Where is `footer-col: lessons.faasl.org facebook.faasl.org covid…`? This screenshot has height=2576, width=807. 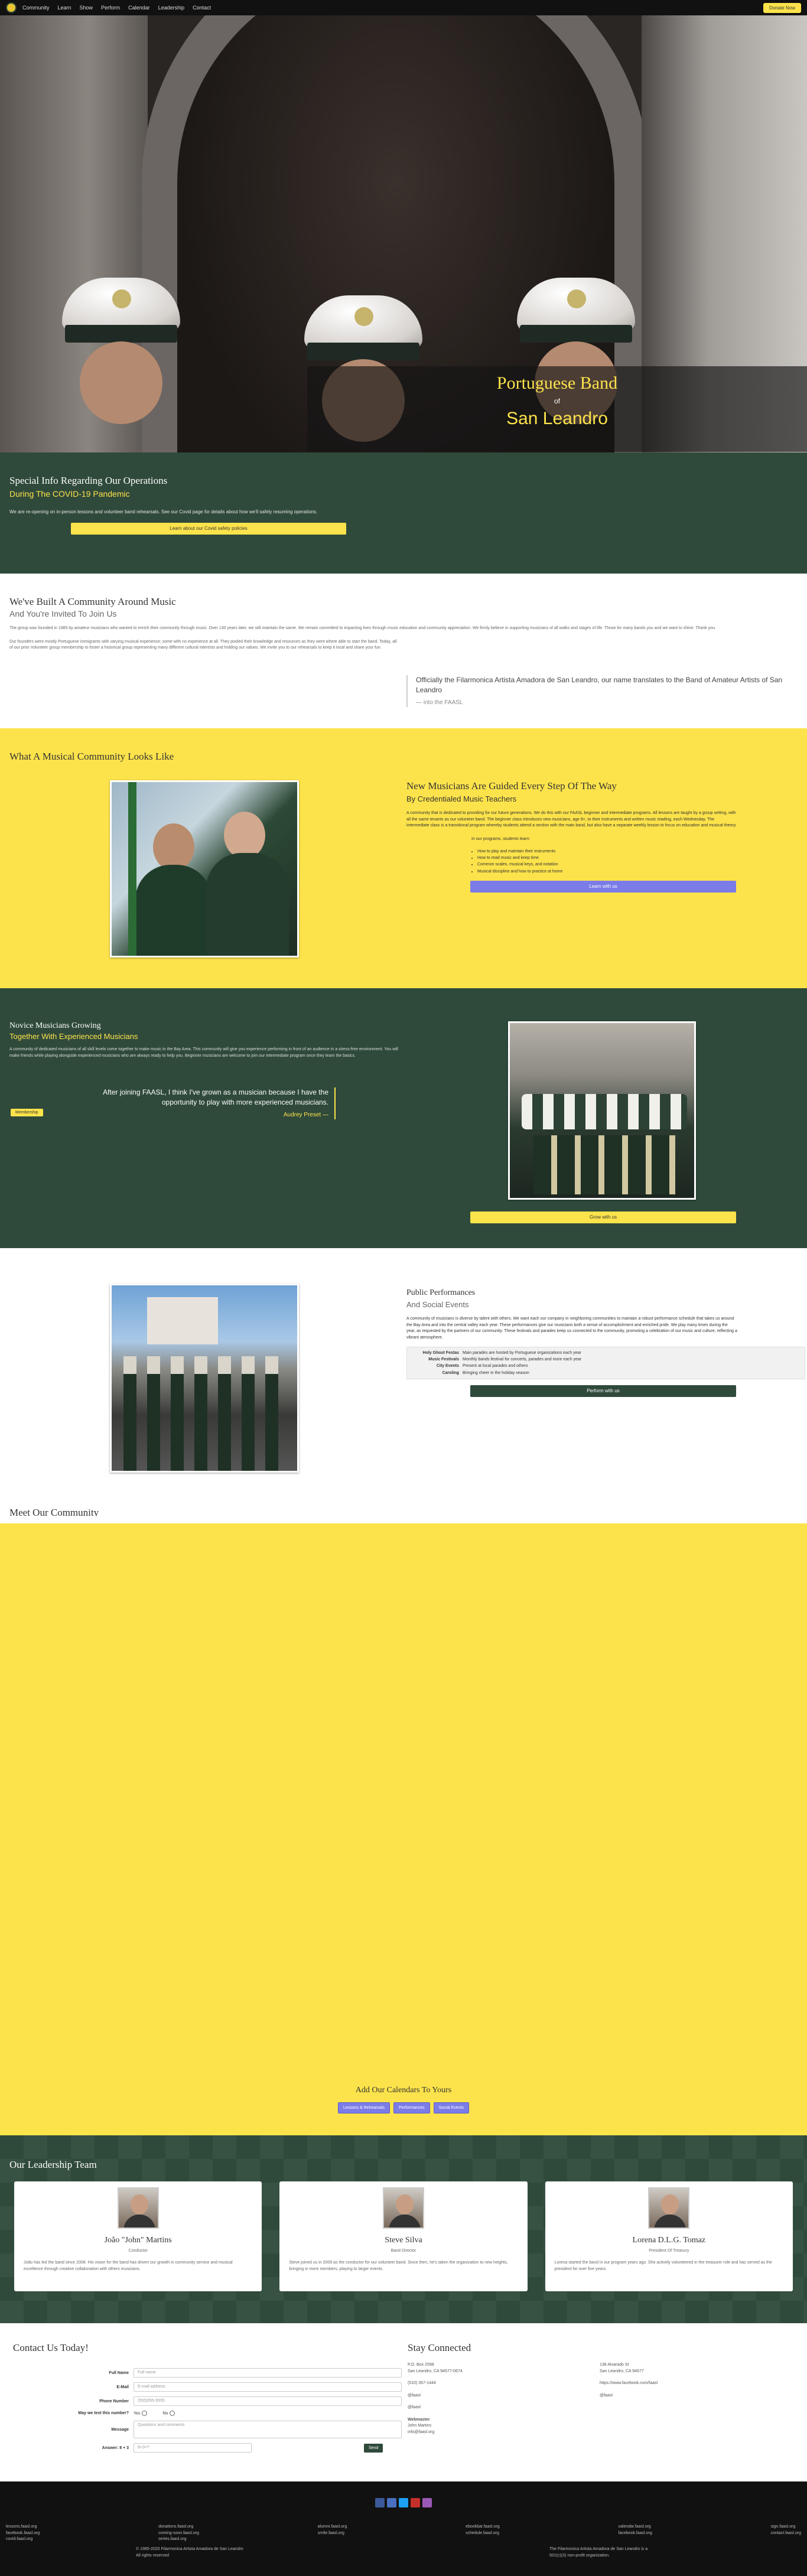
footer-col: lessons.faasl.org facebook.faasl.org covid… is located at coordinates (23, 2533).